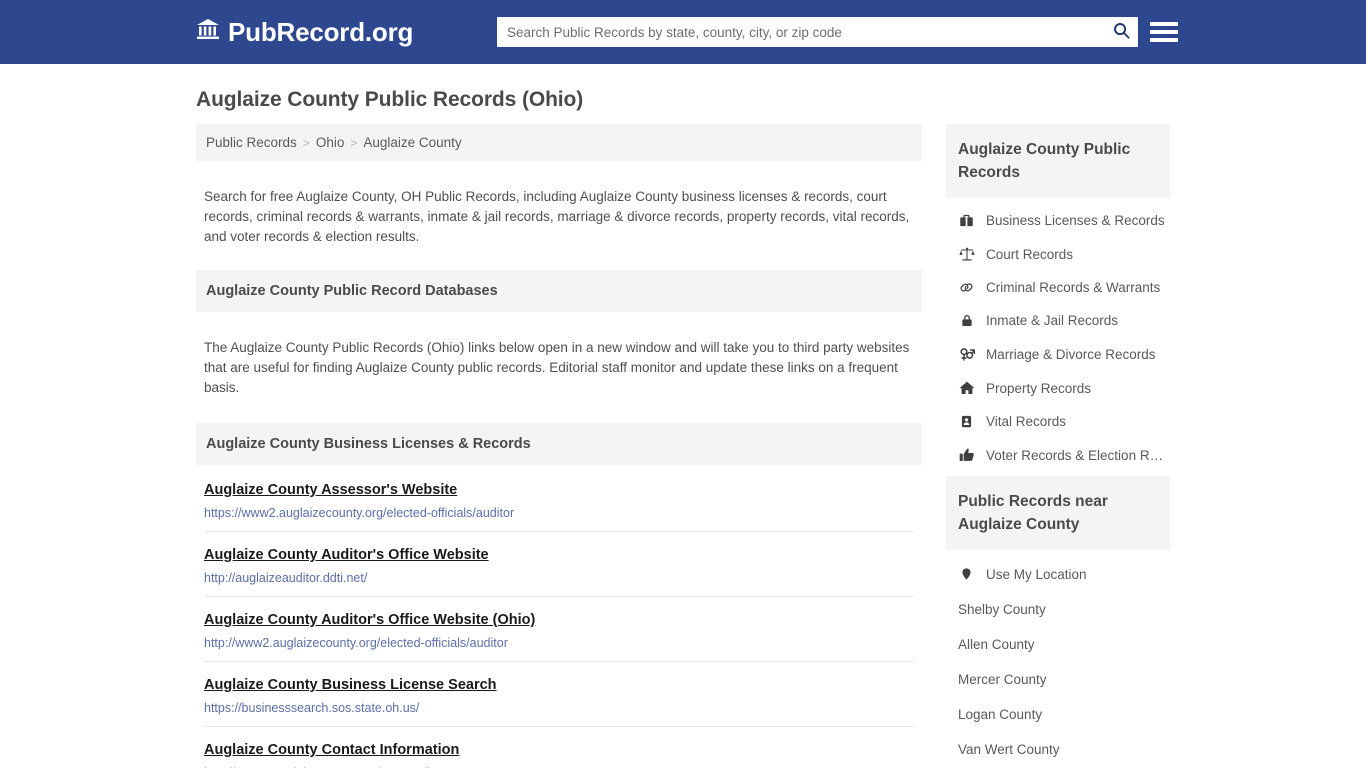 The height and width of the screenshot is (768, 1366). What do you see at coordinates (1039, 388) in the screenshot?
I see `sidebar-item-label: Property Records` at bounding box center [1039, 388].